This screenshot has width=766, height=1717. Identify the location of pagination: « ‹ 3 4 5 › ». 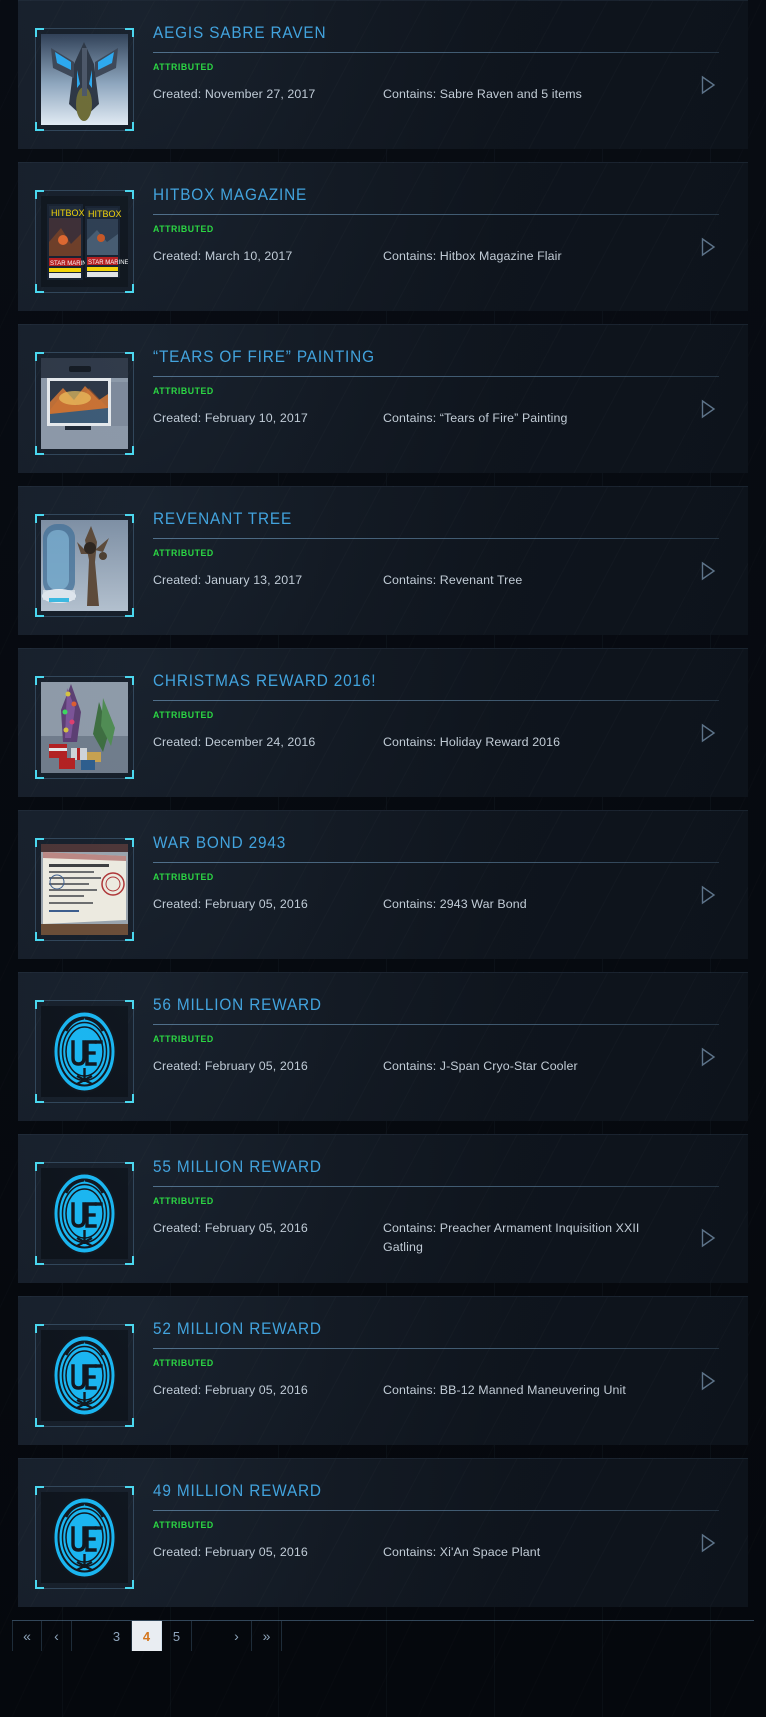
(383, 1635).